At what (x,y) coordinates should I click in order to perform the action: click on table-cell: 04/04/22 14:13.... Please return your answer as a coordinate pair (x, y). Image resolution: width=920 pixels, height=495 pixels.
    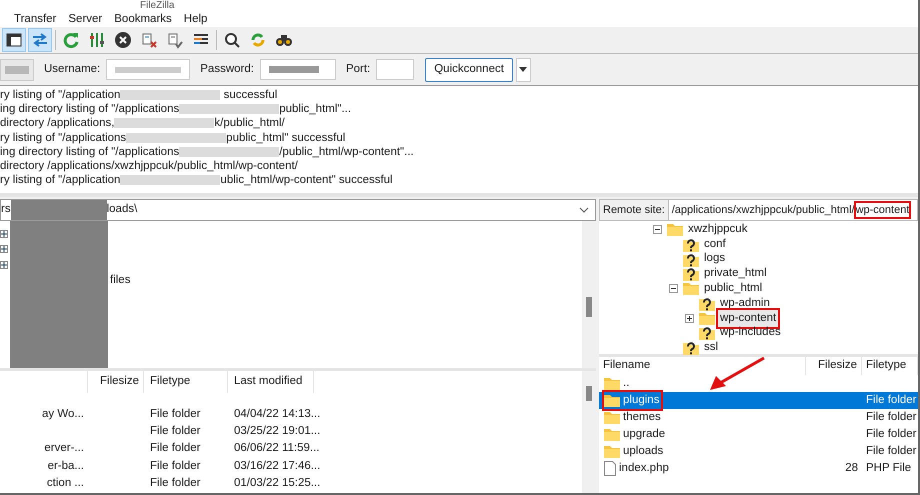
    Looking at the image, I should click on (277, 414).